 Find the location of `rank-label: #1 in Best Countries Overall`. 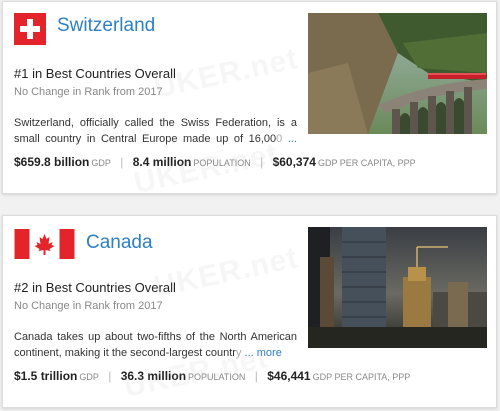

rank-label: #1 in Best Countries Overall is located at coordinates (95, 73).